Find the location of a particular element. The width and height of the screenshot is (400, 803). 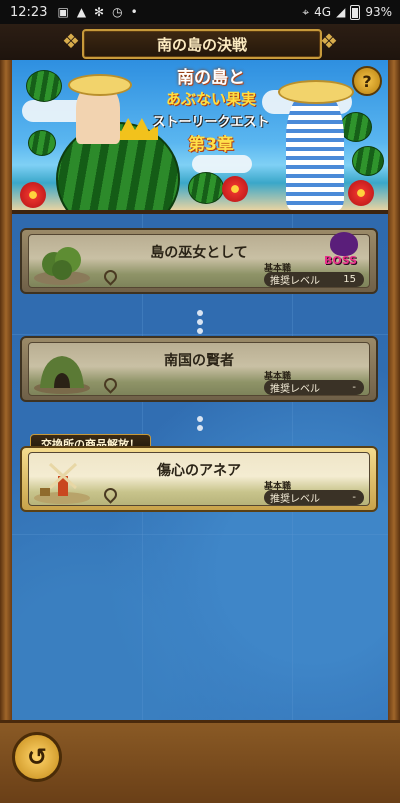

quest-title: 南国の賢者 is located at coordinates (199, 361).